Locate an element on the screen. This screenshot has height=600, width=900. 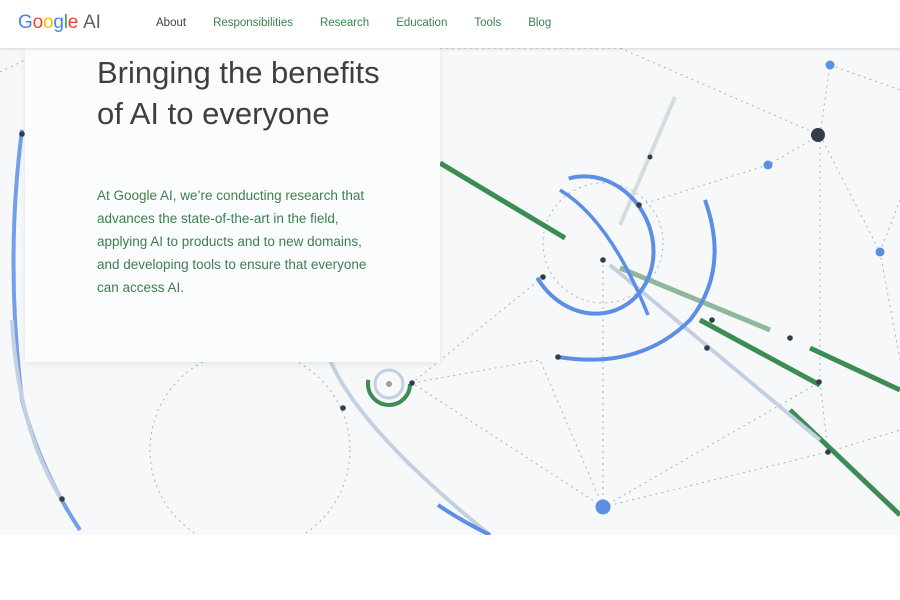
hero-title: Bringing the benefits of AI to everyone is located at coordinates (238, 93).